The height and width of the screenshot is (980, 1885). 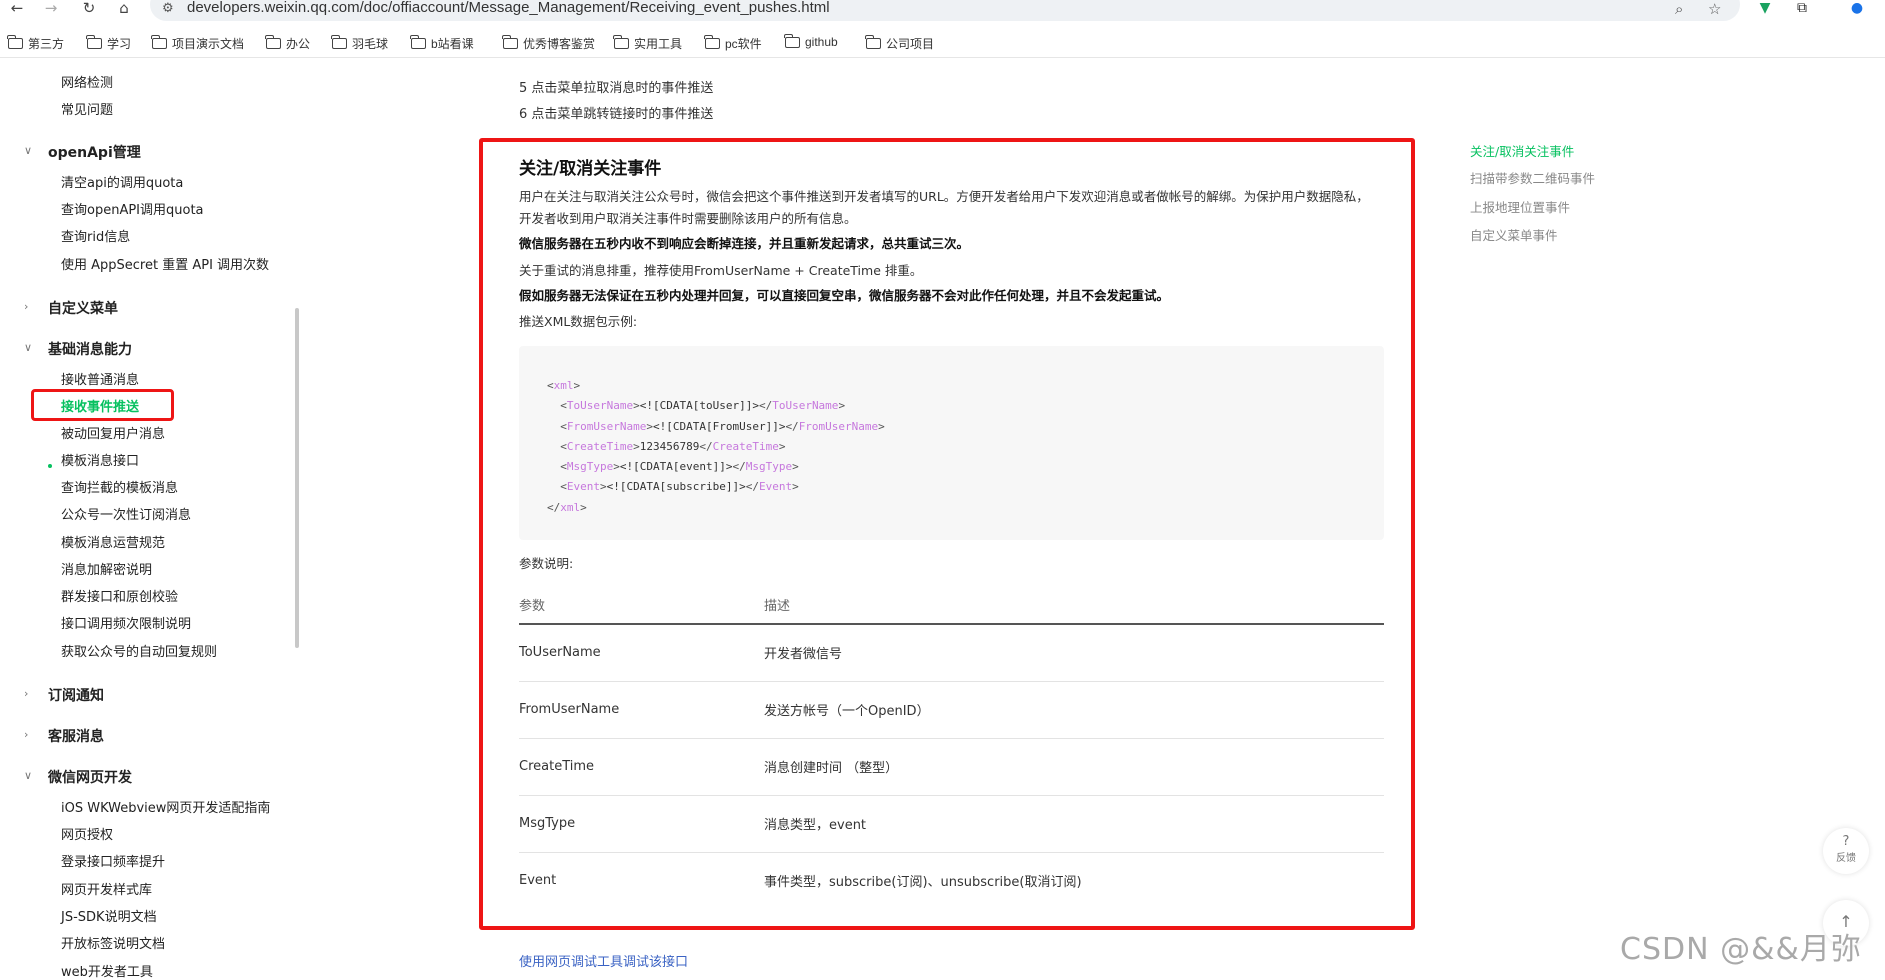 What do you see at coordinates (1846, 851) in the screenshot?
I see `feedback-button: ? 反馈` at bounding box center [1846, 851].